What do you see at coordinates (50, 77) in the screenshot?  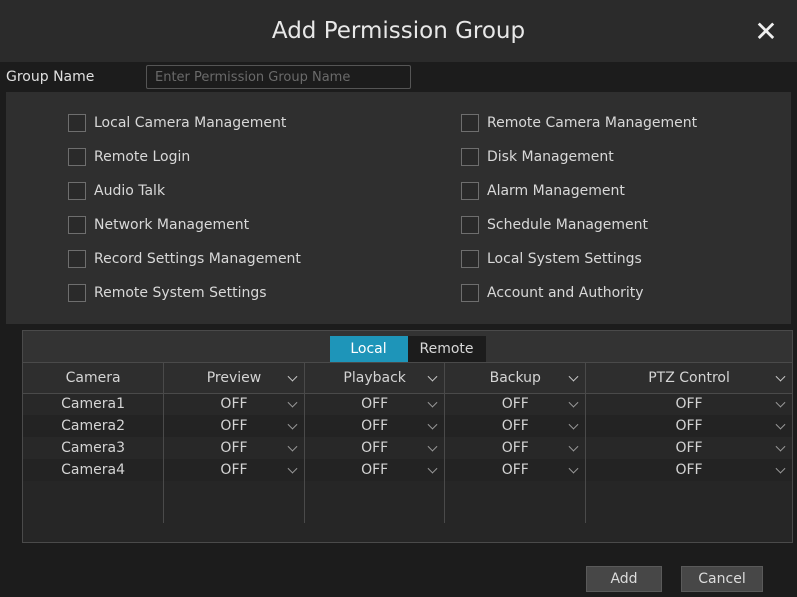 I see `group-name-label: Group Name` at bounding box center [50, 77].